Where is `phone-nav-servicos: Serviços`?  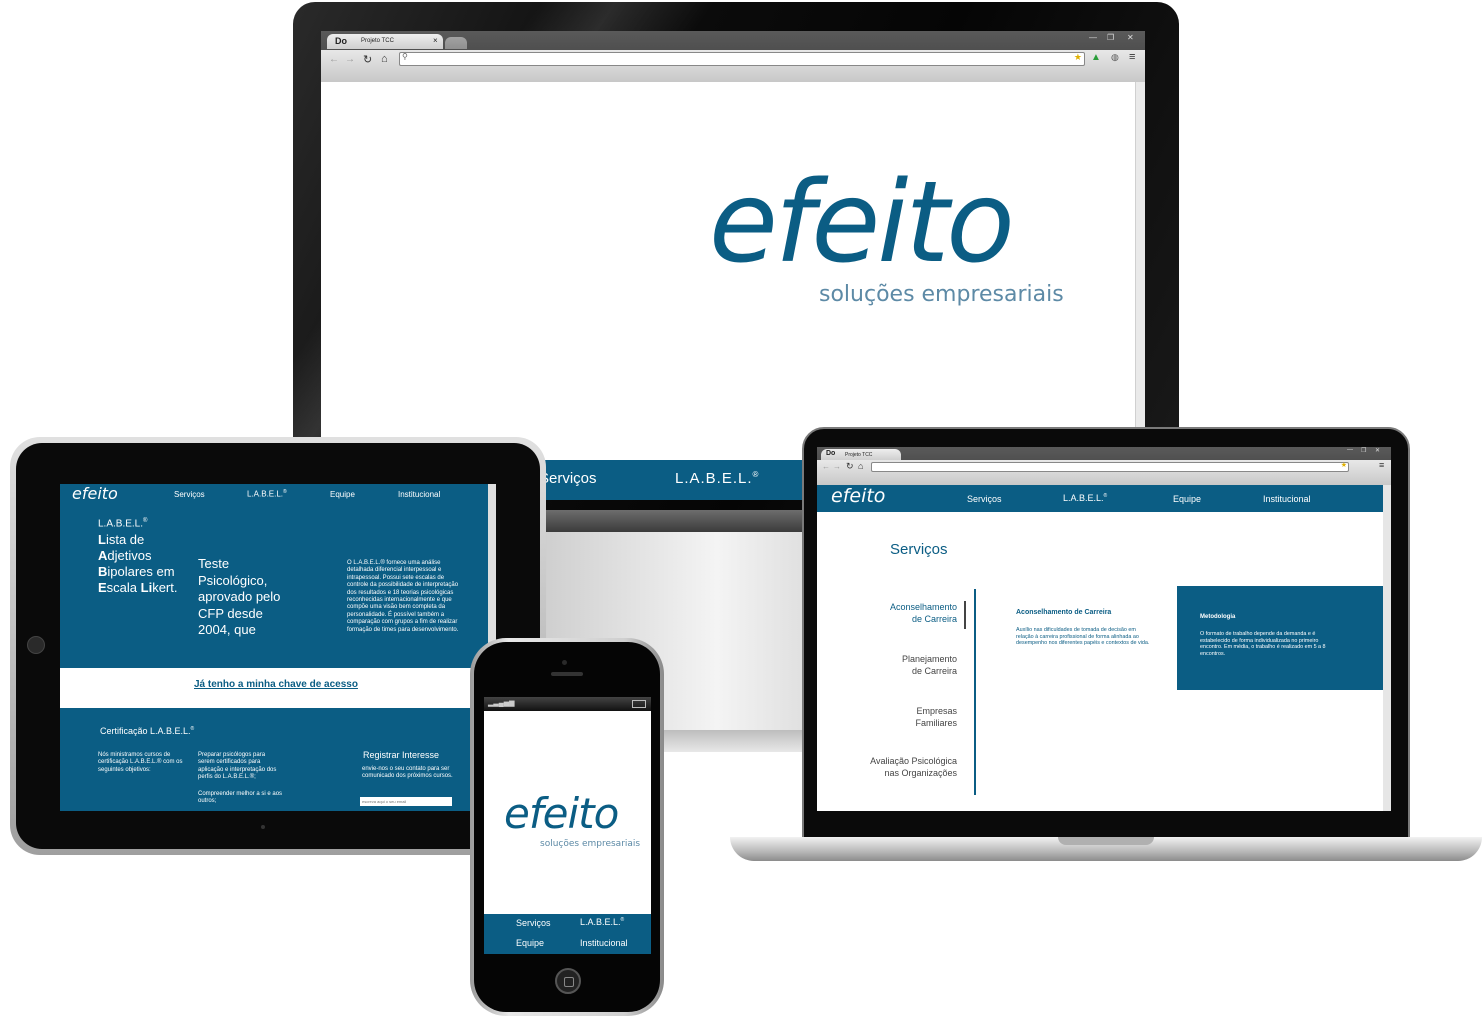 phone-nav-servicos: Serviços is located at coordinates (533, 923).